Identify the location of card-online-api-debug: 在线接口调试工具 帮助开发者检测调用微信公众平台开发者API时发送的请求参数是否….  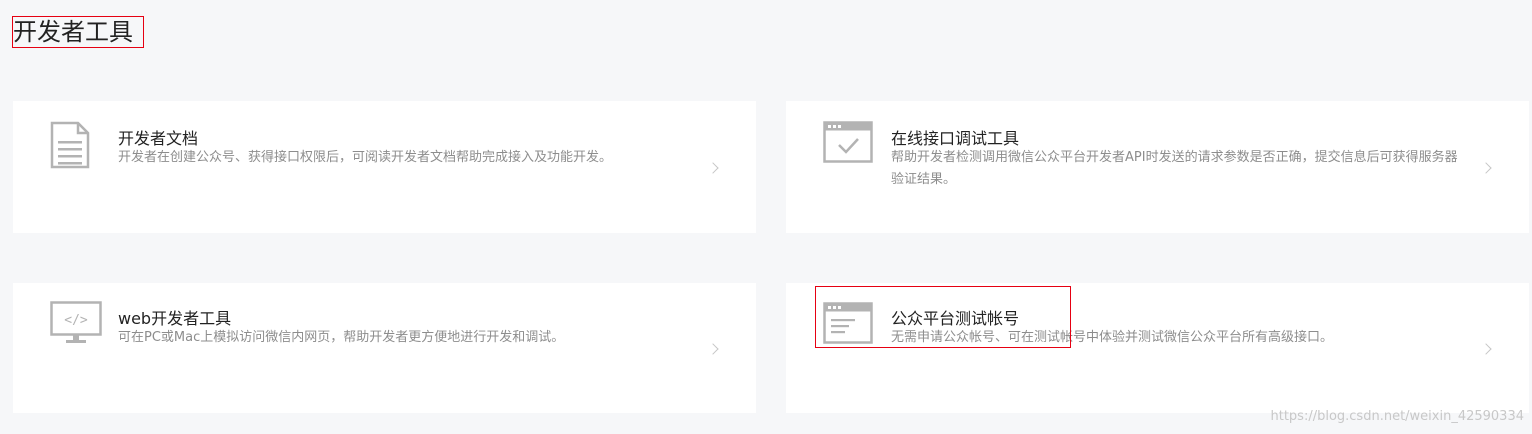
(1157, 167).